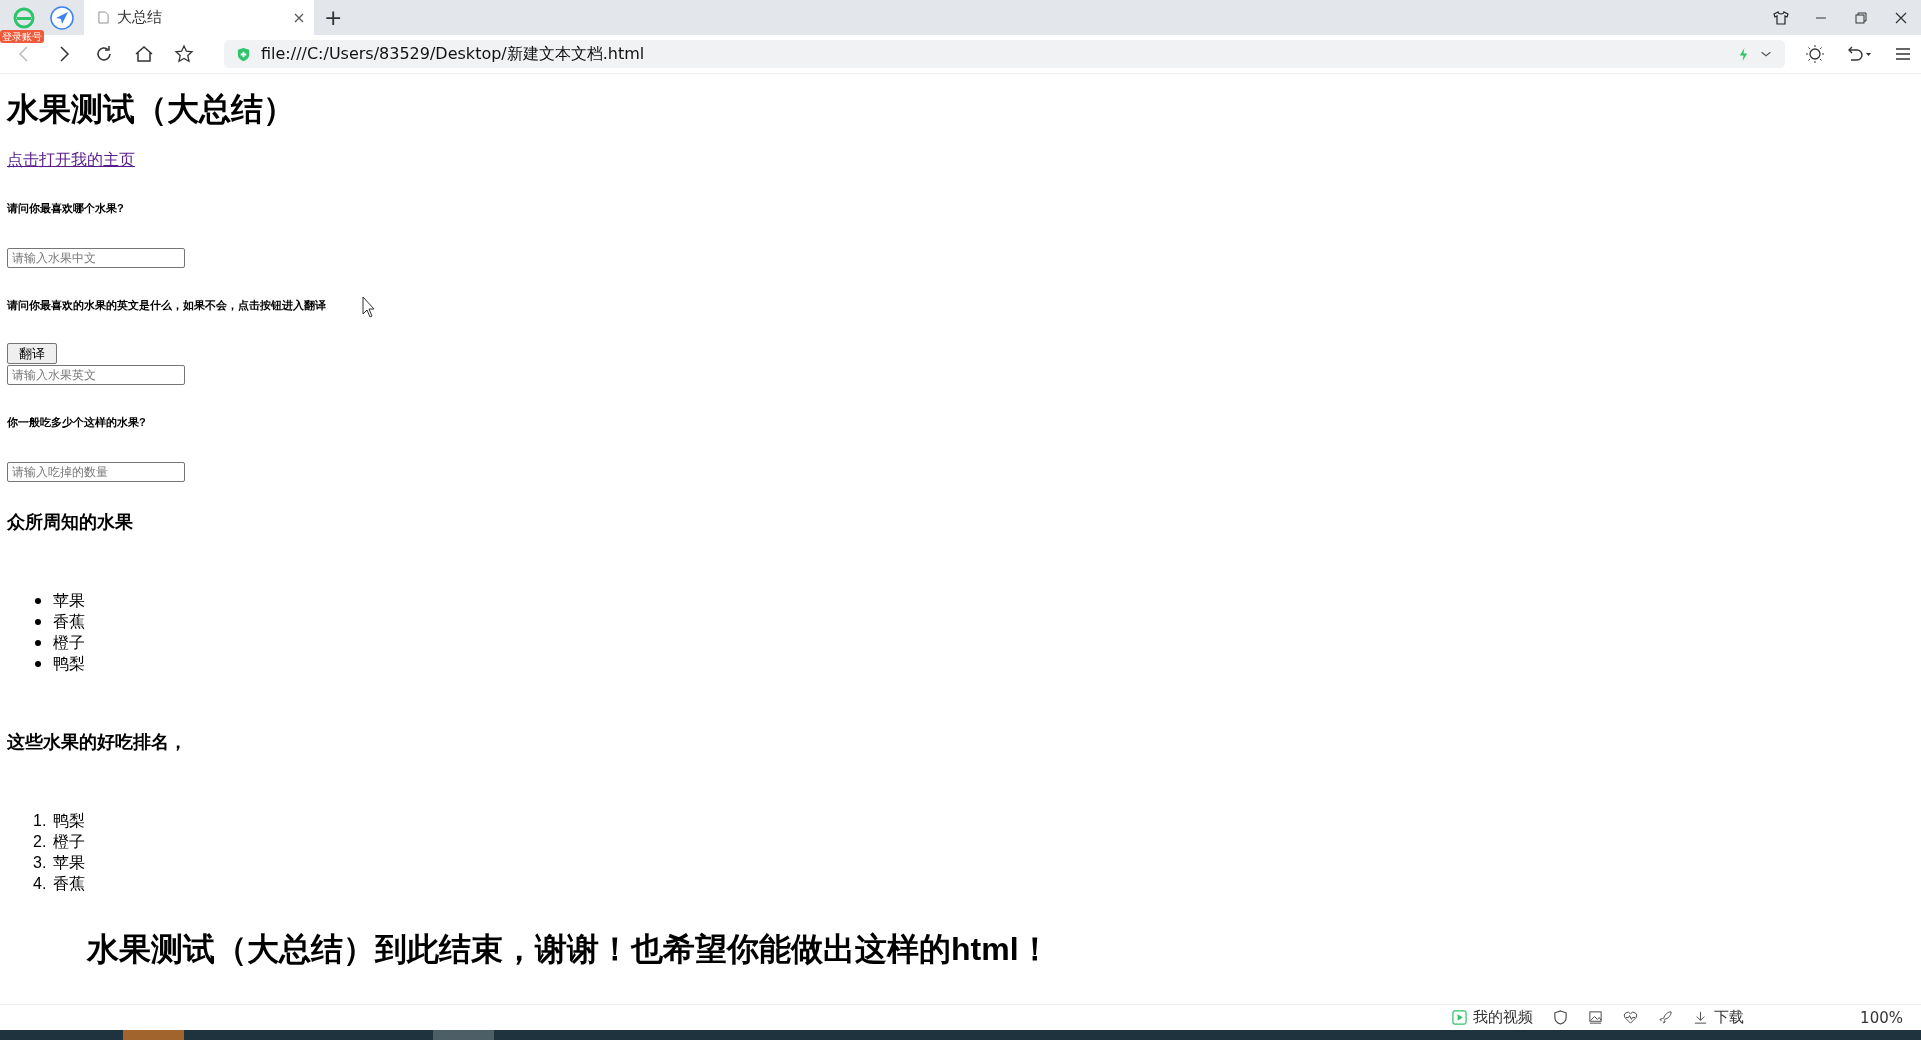 Image resolution: width=1921 pixels, height=1040 pixels. Describe the element at coordinates (151, 109) in the screenshot. I see `page-title: 水果测试（大总结）` at that location.